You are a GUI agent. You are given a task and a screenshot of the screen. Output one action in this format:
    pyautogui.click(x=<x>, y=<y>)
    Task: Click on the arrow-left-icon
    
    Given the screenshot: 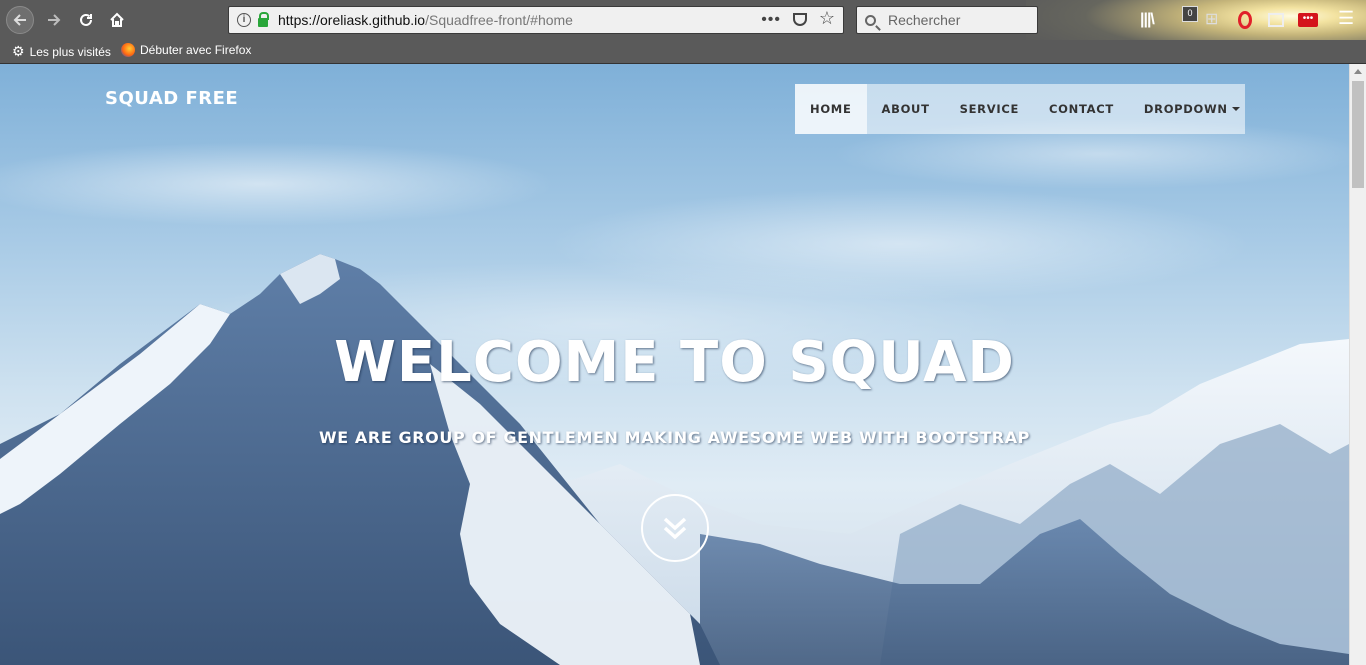 What is the action you would take?
    pyautogui.click(x=19, y=20)
    